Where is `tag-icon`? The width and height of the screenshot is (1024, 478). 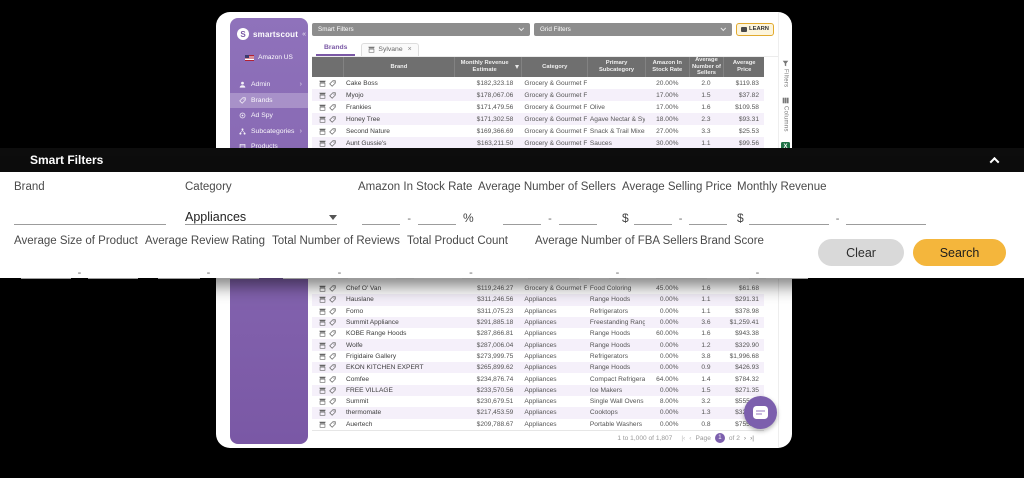 tag-icon is located at coordinates (242, 100).